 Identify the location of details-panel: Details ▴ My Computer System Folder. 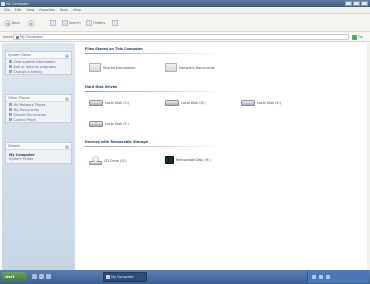
(38, 153).